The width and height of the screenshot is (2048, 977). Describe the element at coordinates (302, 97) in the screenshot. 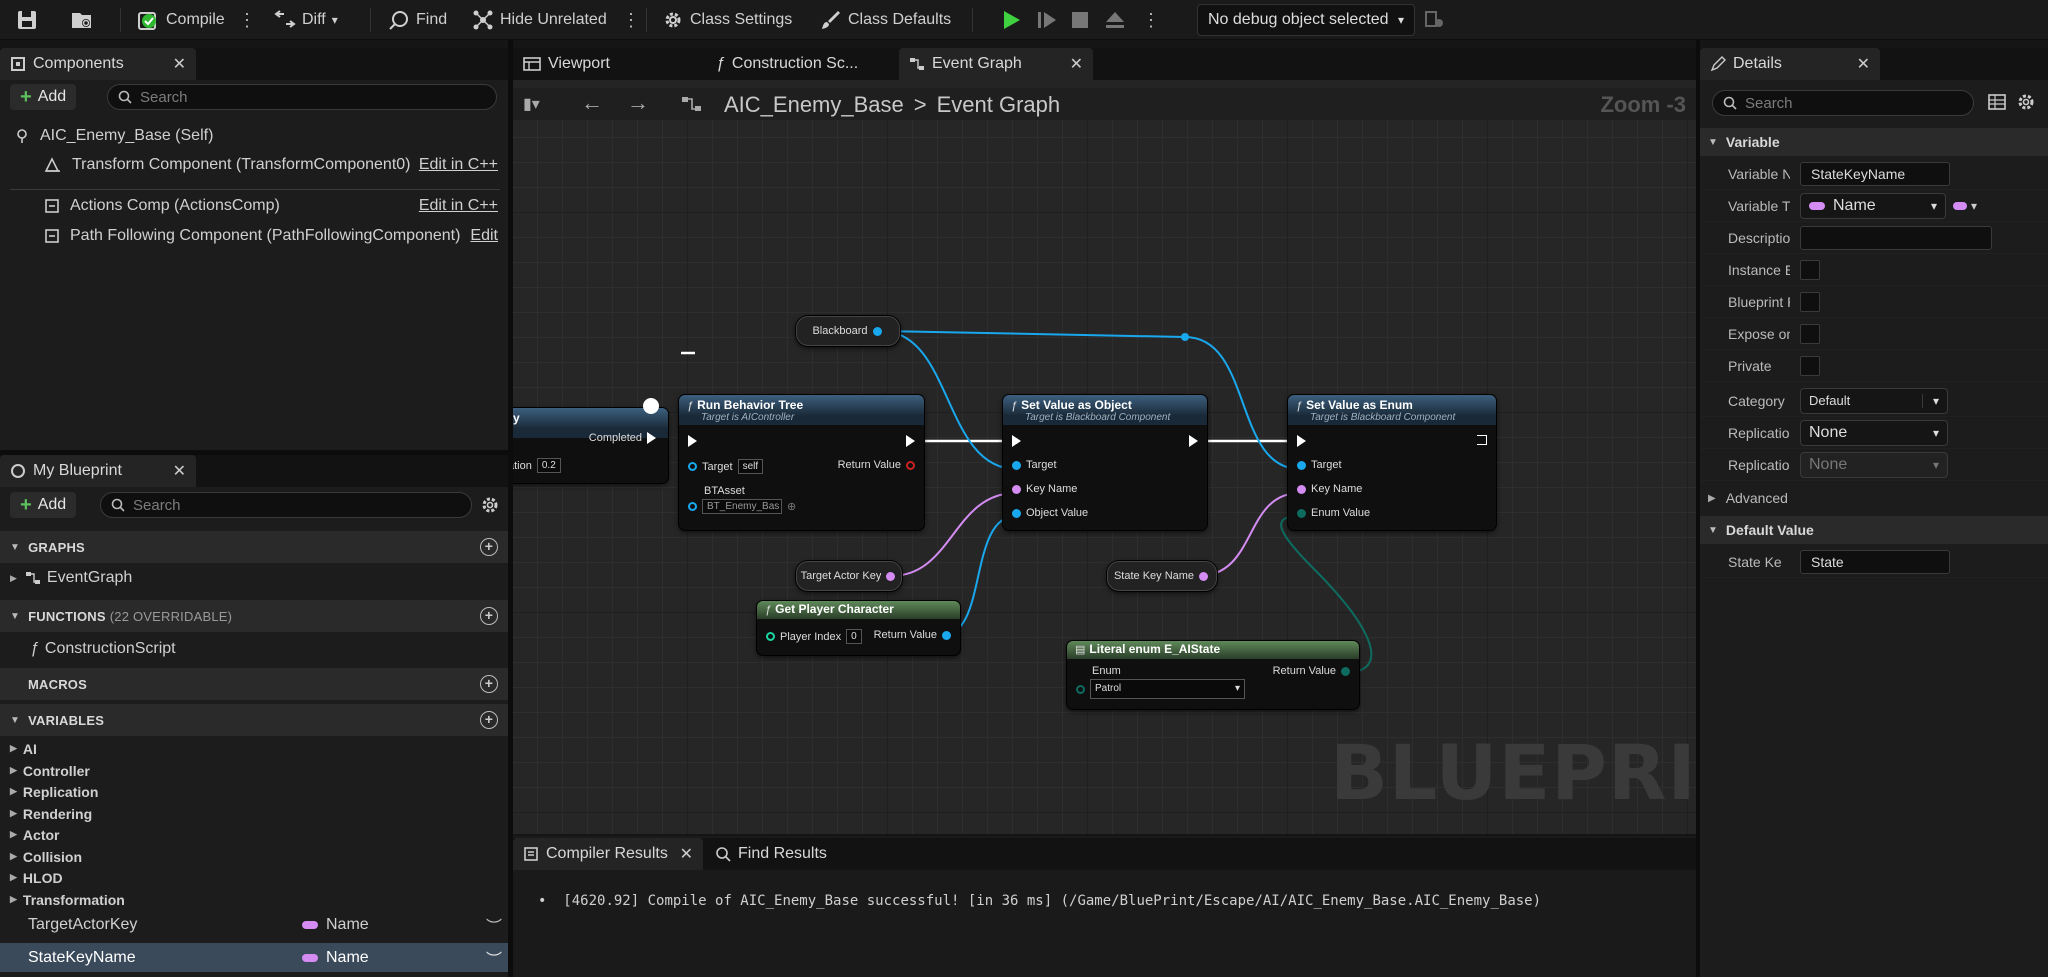

I see `components-search-input: Search` at that location.